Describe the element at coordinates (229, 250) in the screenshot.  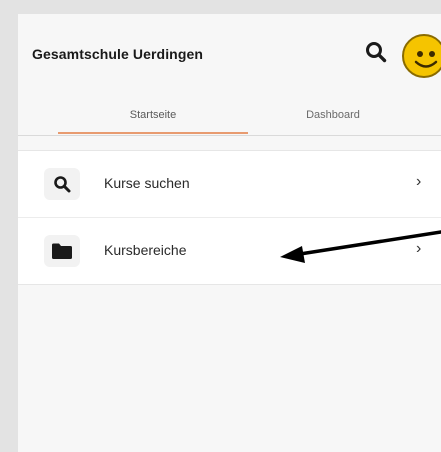
I see `list-item-kursbereiche: Kursbereiche ›` at that location.